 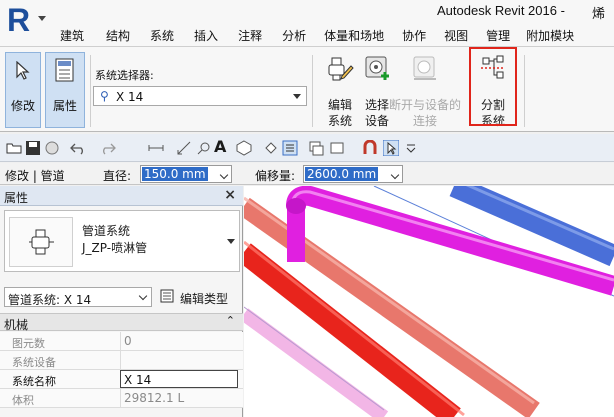 What do you see at coordinates (156, 148) in the screenshot?
I see `measure-icon` at bounding box center [156, 148].